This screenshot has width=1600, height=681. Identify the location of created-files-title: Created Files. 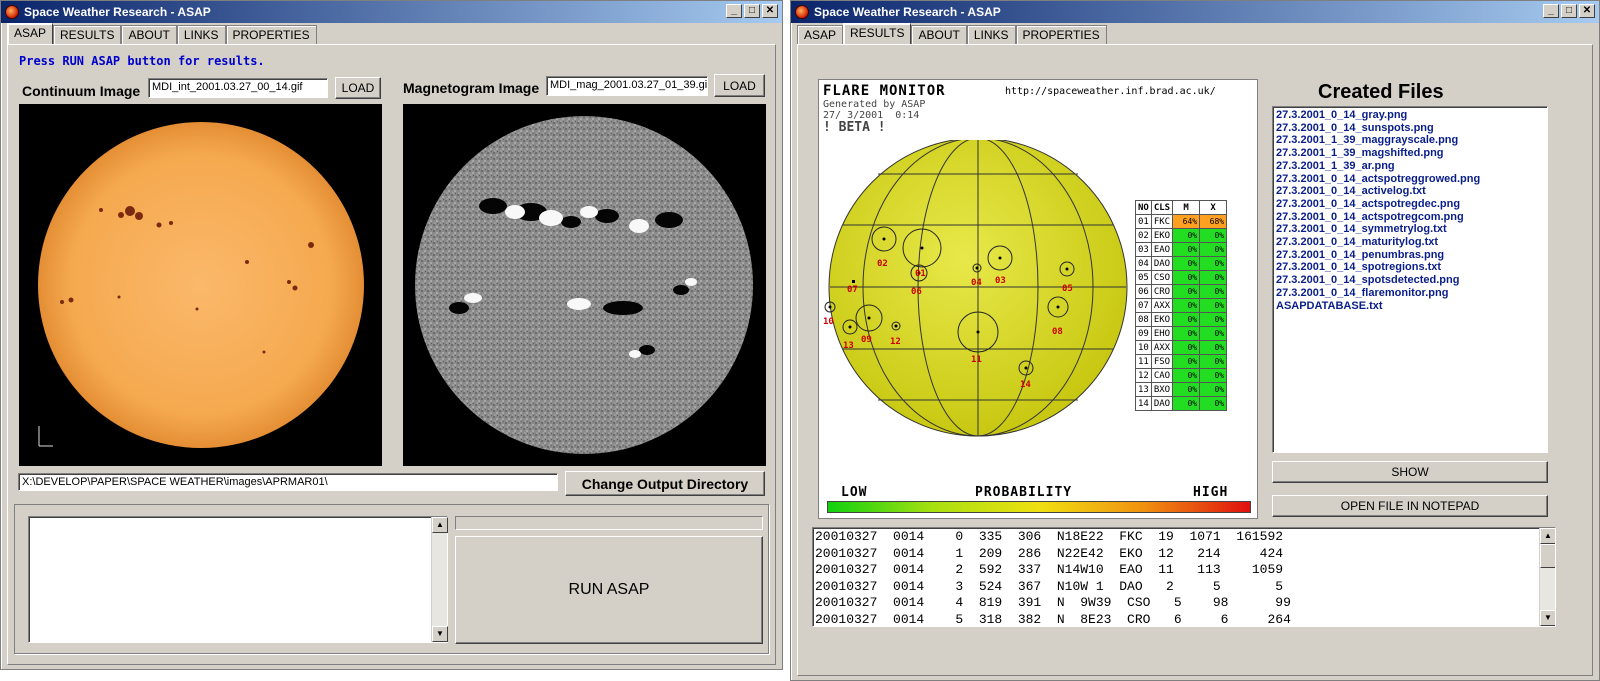
(1381, 92).